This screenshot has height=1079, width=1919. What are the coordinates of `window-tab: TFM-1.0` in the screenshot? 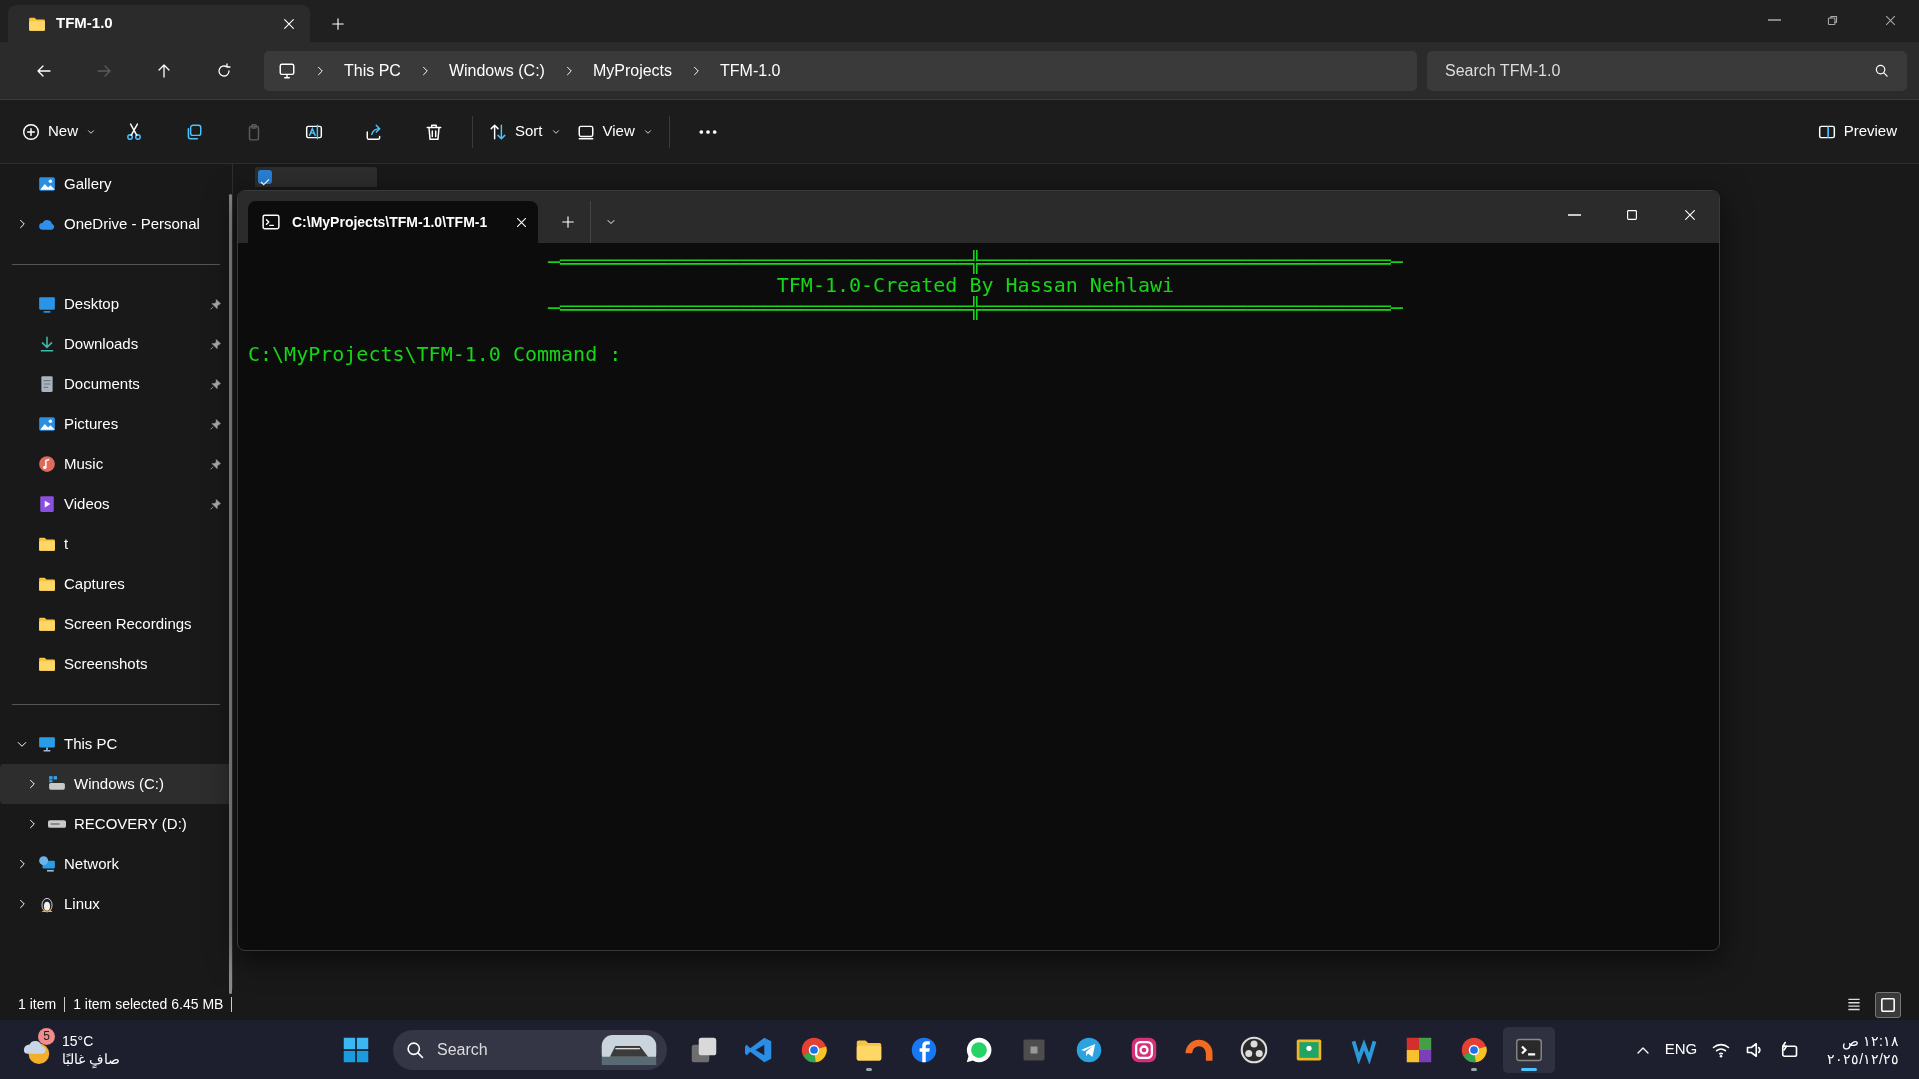 It's located at (159, 23).